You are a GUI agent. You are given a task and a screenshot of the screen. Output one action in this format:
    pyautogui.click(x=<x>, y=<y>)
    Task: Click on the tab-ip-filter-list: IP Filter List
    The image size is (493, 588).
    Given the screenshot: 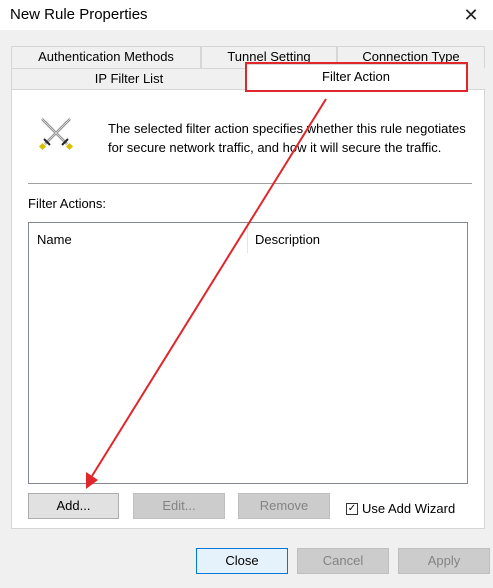 What is the action you would take?
    pyautogui.click(x=129, y=79)
    